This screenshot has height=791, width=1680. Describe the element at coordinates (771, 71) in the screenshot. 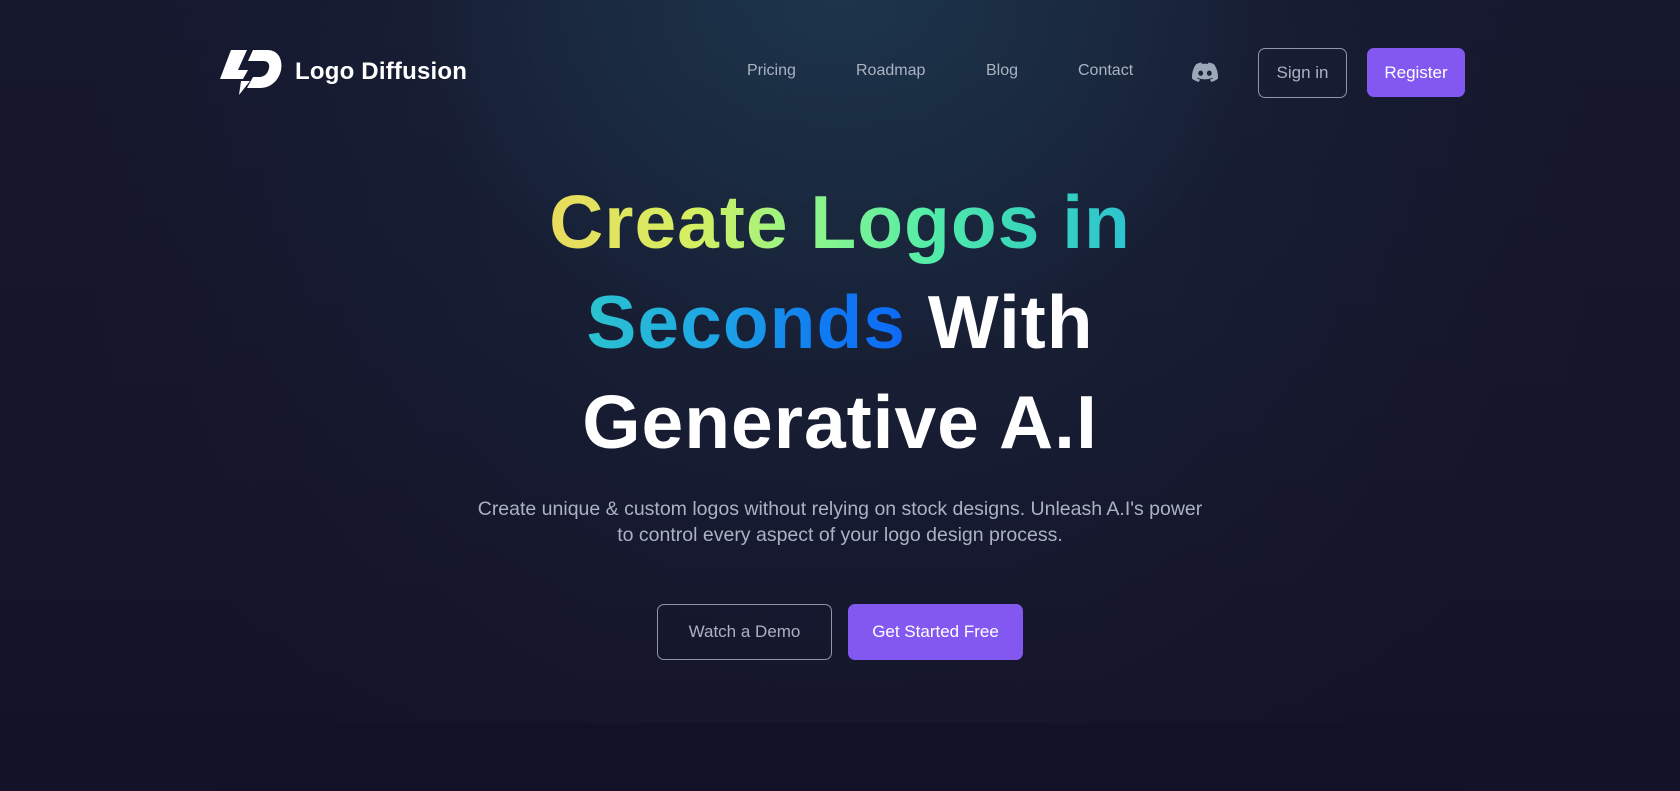

I see `nav-pricing: Pricing` at that location.